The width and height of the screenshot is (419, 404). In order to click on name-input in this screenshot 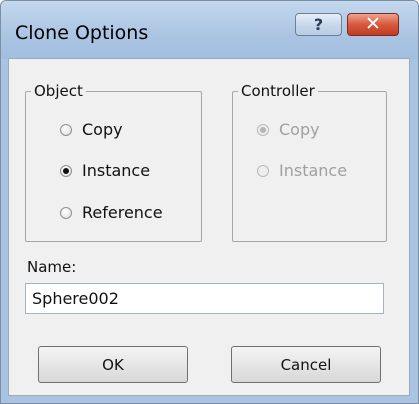, I will do `click(204, 298)`.